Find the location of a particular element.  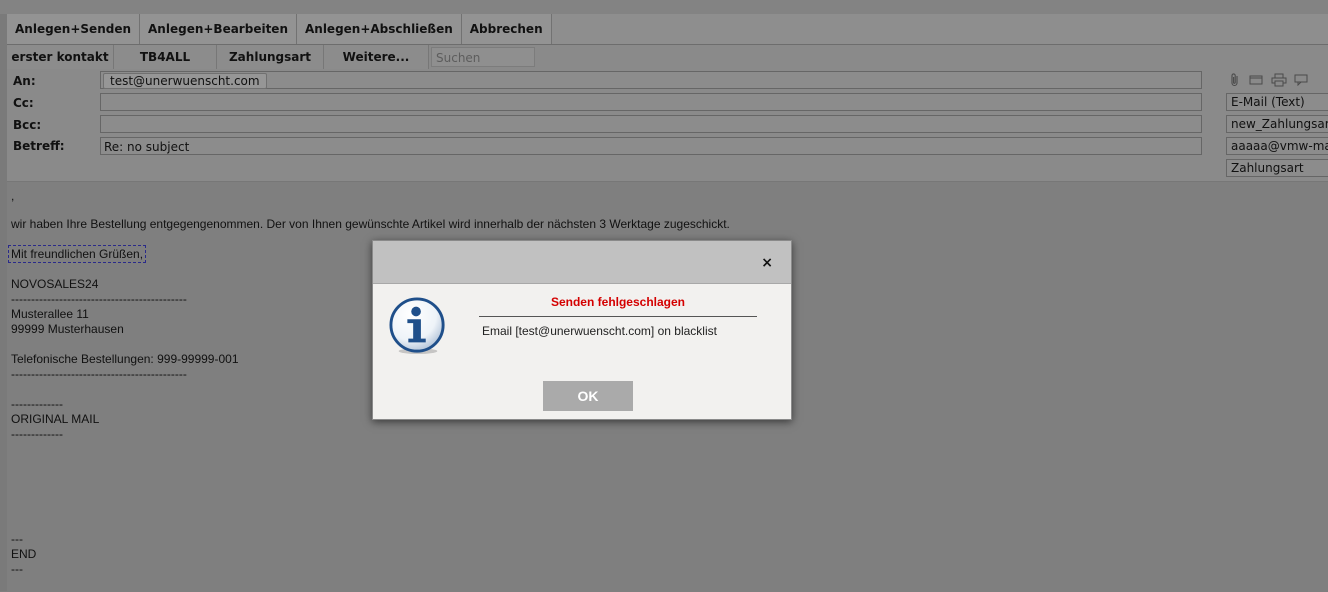

close-icon: × is located at coordinates (767, 263).